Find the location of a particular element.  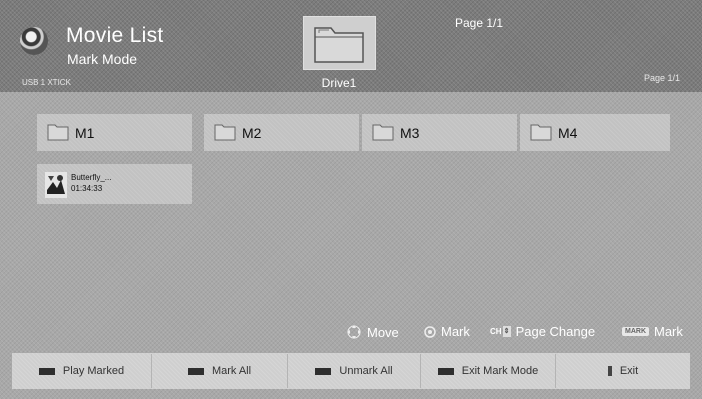

unmark-all-button: Unmark All is located at coordinates (354, 371).